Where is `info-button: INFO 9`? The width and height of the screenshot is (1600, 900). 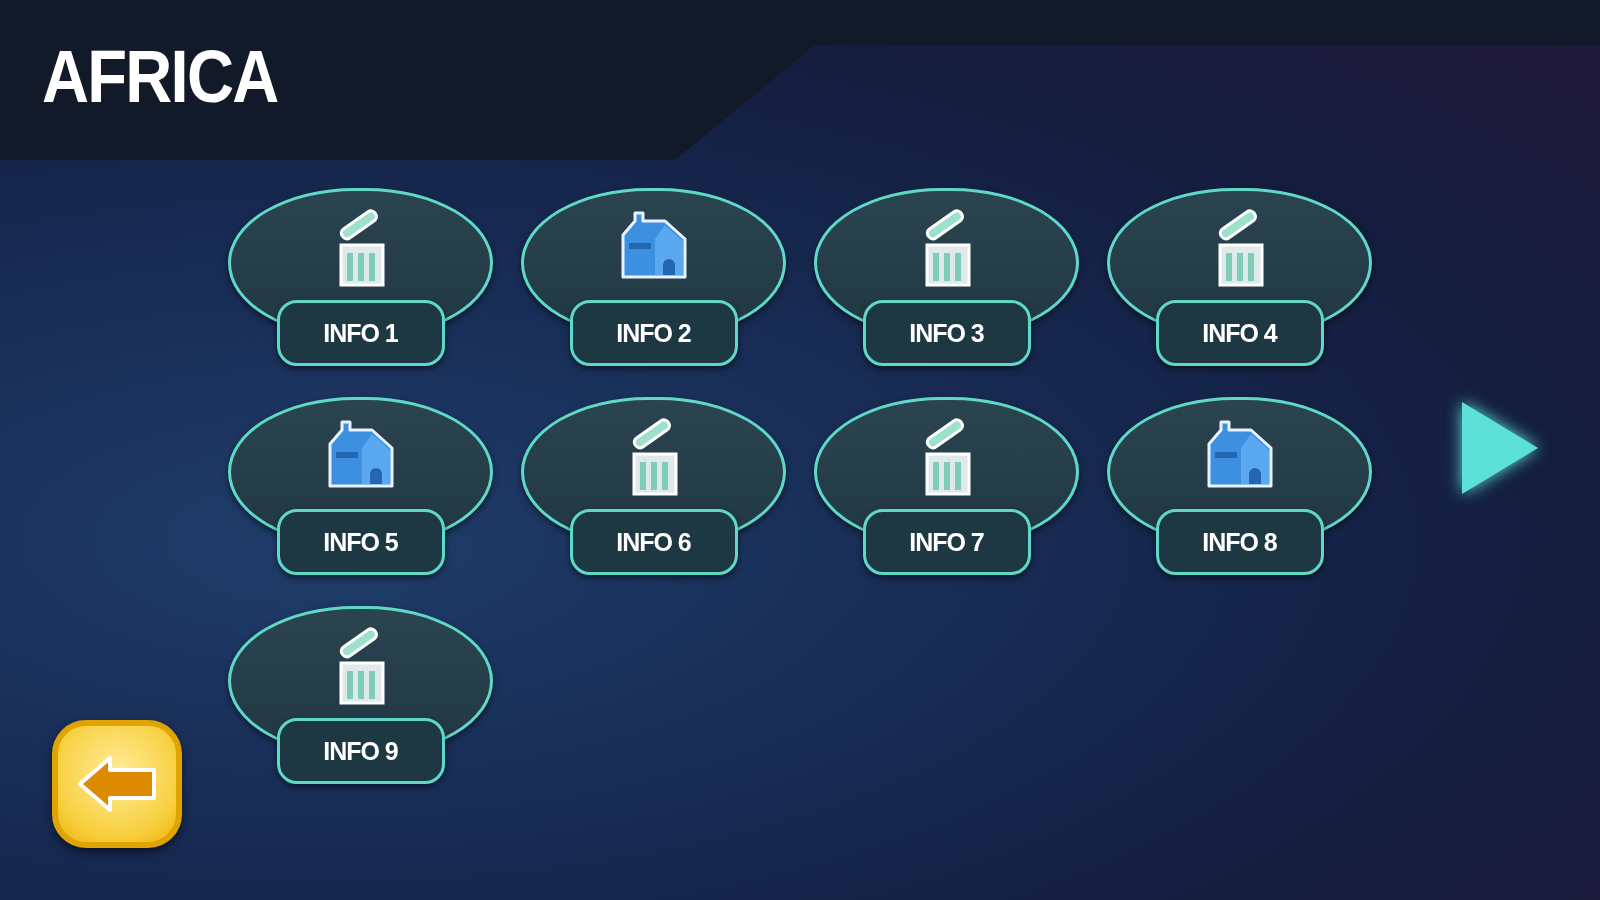 info-button: INFO 9 is located at coordinates (360, 751).